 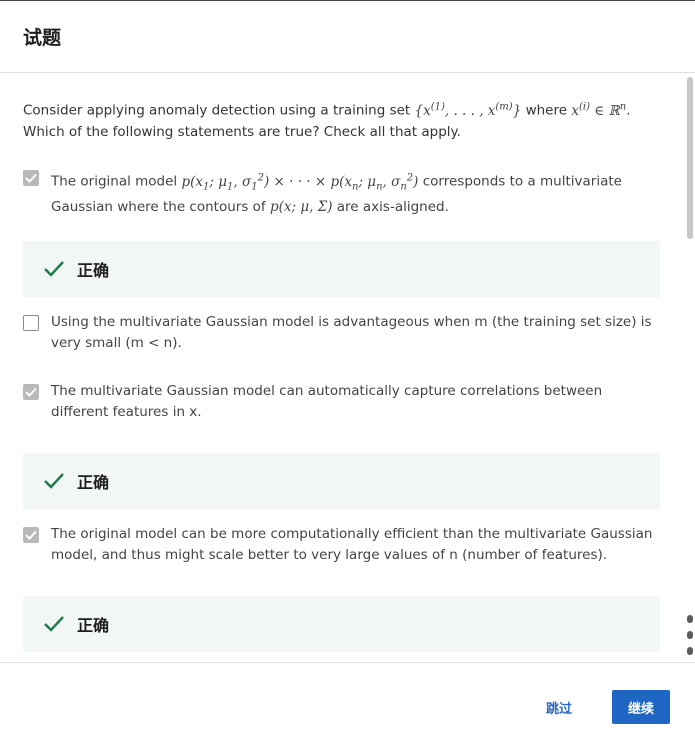 I want to click on option-4-feedback: 正确, so click(x=341, y=624).